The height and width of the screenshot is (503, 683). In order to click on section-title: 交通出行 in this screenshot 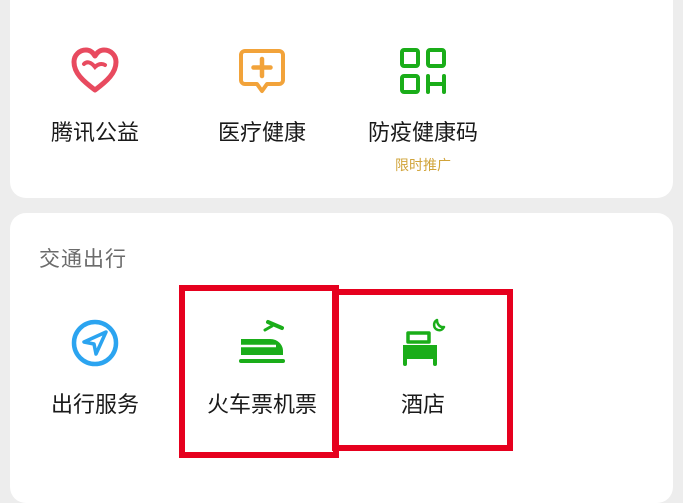, I will do `click(83, 259)`.